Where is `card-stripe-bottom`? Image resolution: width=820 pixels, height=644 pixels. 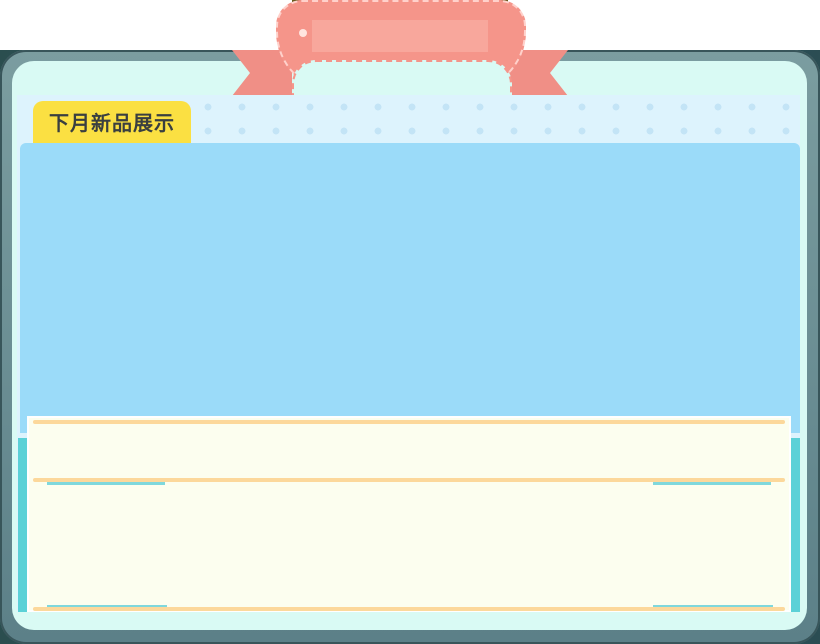
card-stripe-bottom is located at coordinates (409, 609).